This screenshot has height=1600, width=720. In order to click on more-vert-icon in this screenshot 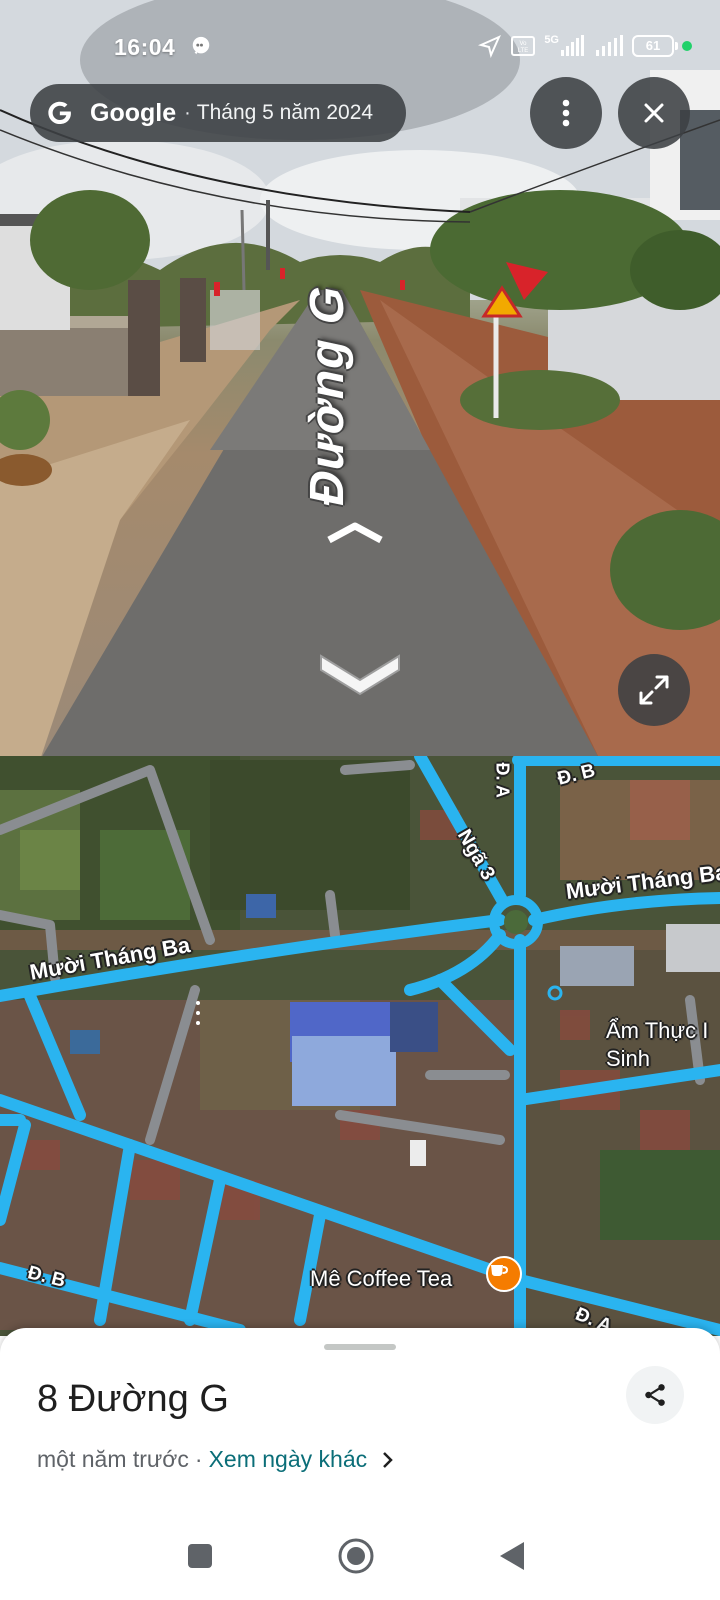, I will do `click(566, 113)`.